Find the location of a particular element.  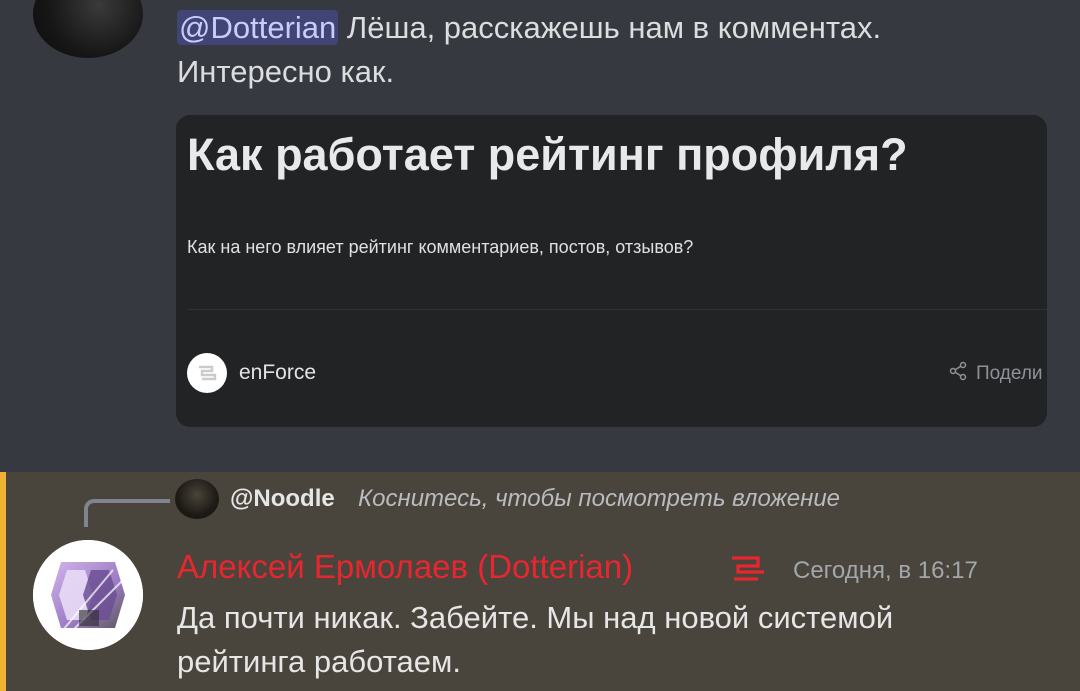

message-timestamp: Сегодня, в 16:17 is located at coordinates (885, 570).